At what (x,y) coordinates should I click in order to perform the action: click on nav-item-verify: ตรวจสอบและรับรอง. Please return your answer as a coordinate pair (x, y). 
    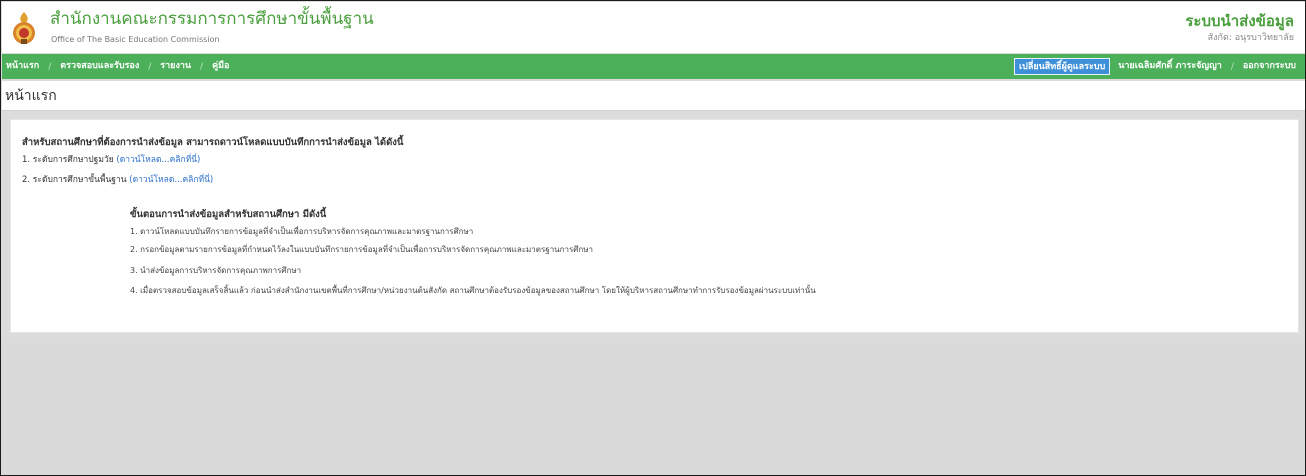
    Looking at the image, I should click on (99, 66).